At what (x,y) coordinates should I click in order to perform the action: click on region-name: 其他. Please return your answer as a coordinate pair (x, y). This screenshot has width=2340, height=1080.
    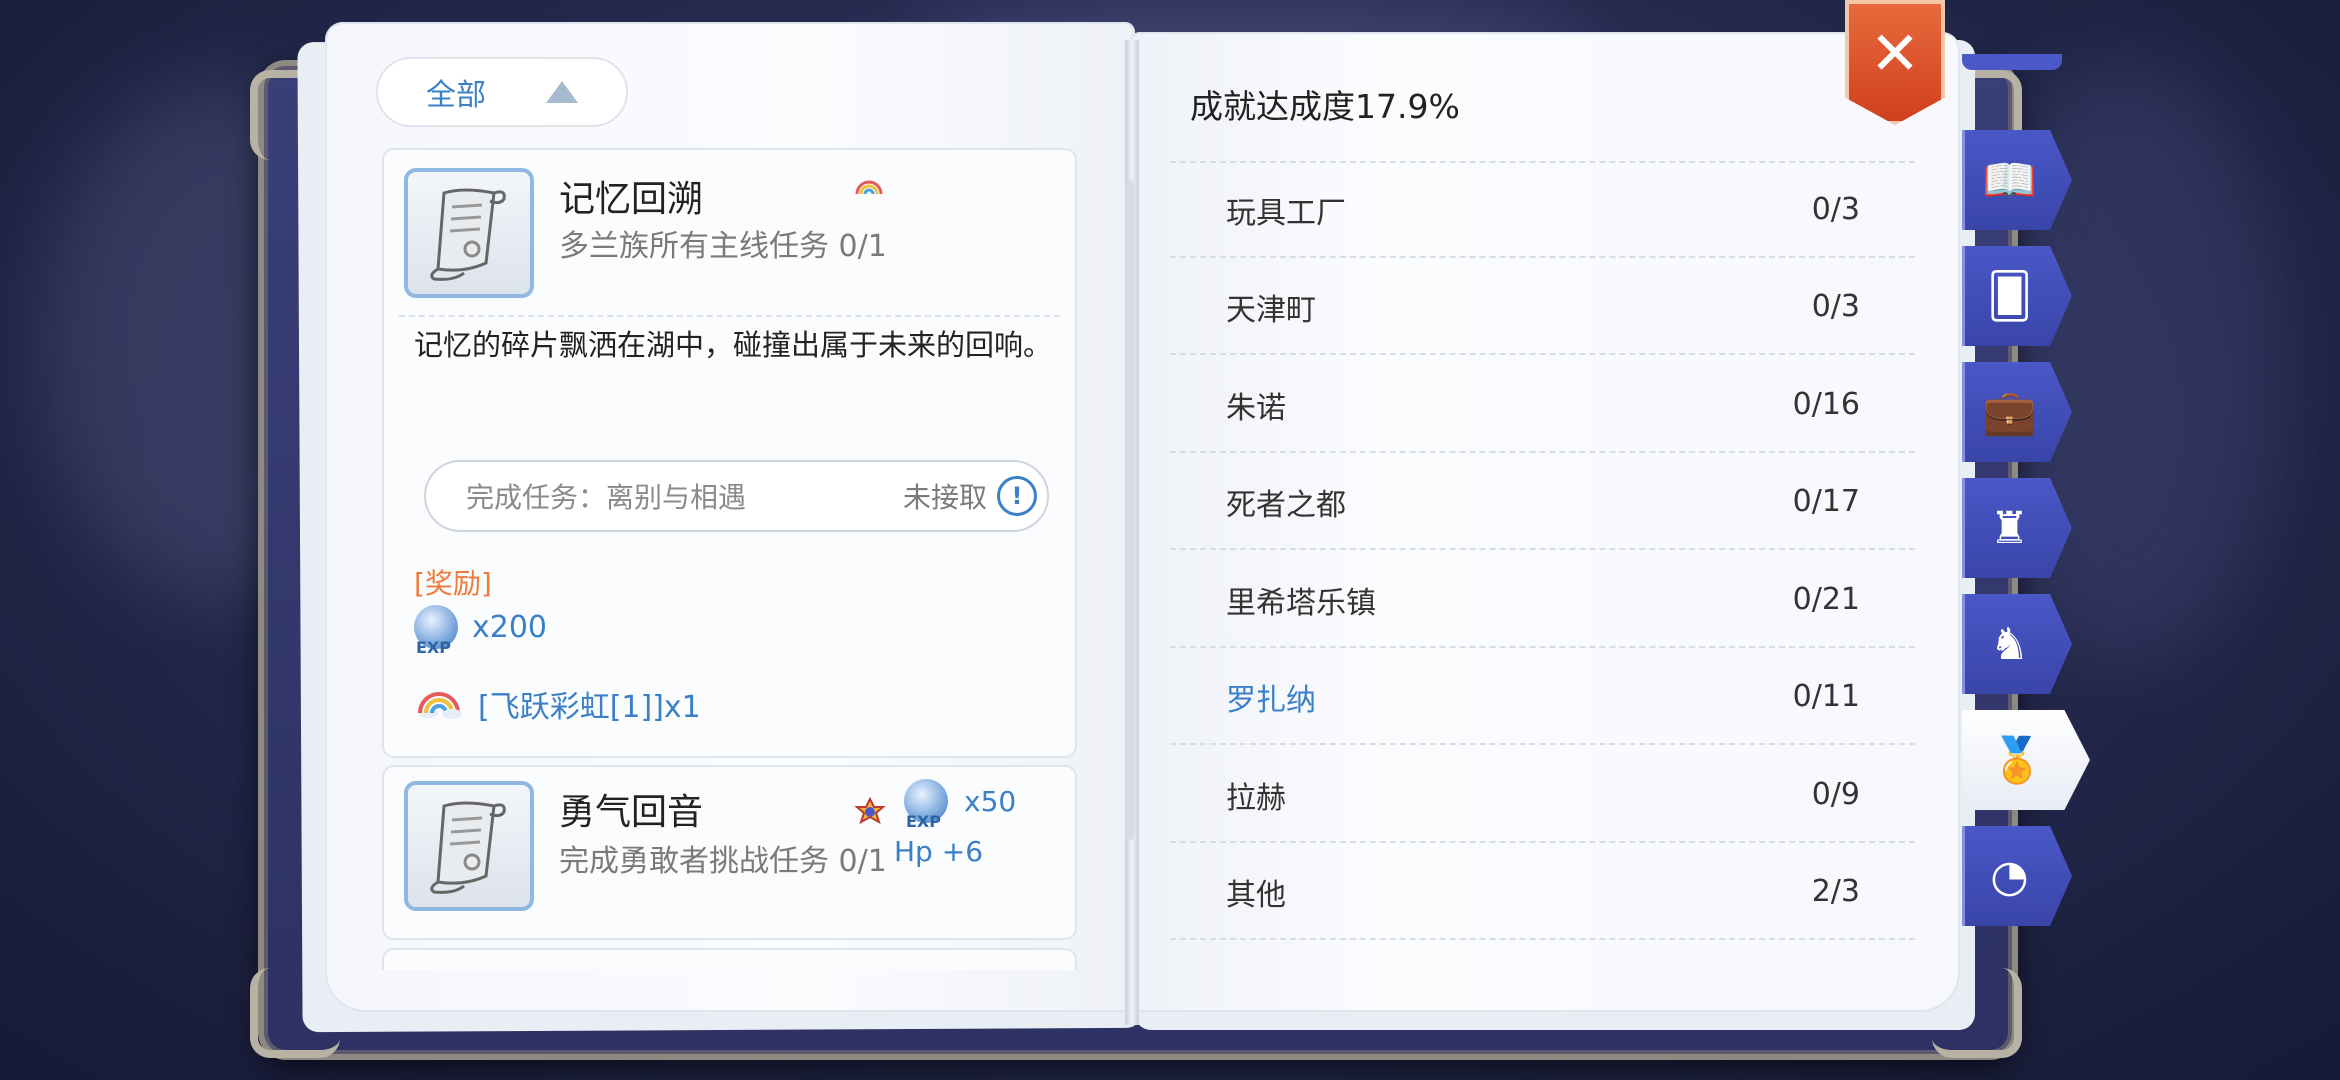
    Looking at the image, I should click on (1256, 895).